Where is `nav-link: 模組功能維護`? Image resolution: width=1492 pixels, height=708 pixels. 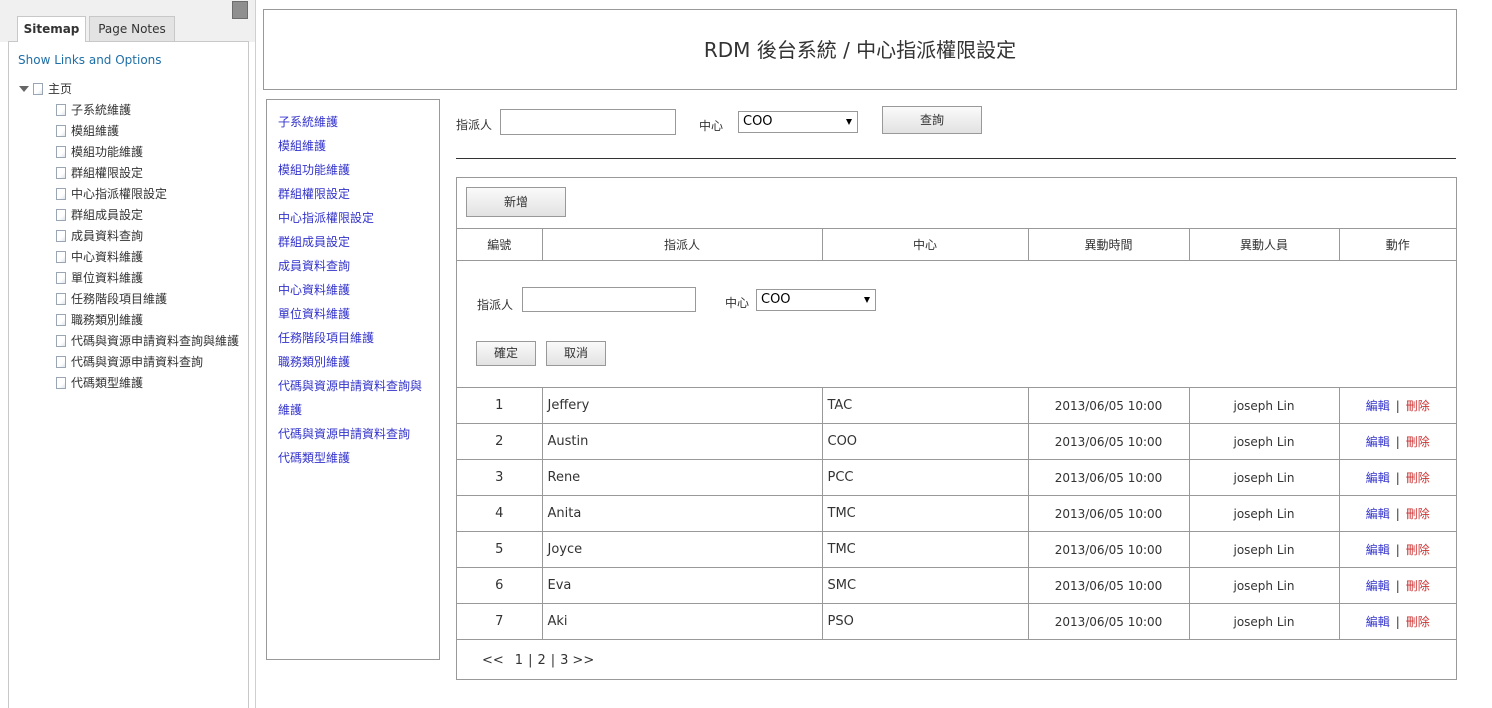
nav-link: 模組功能維護 is located at coordinates (314, 170).